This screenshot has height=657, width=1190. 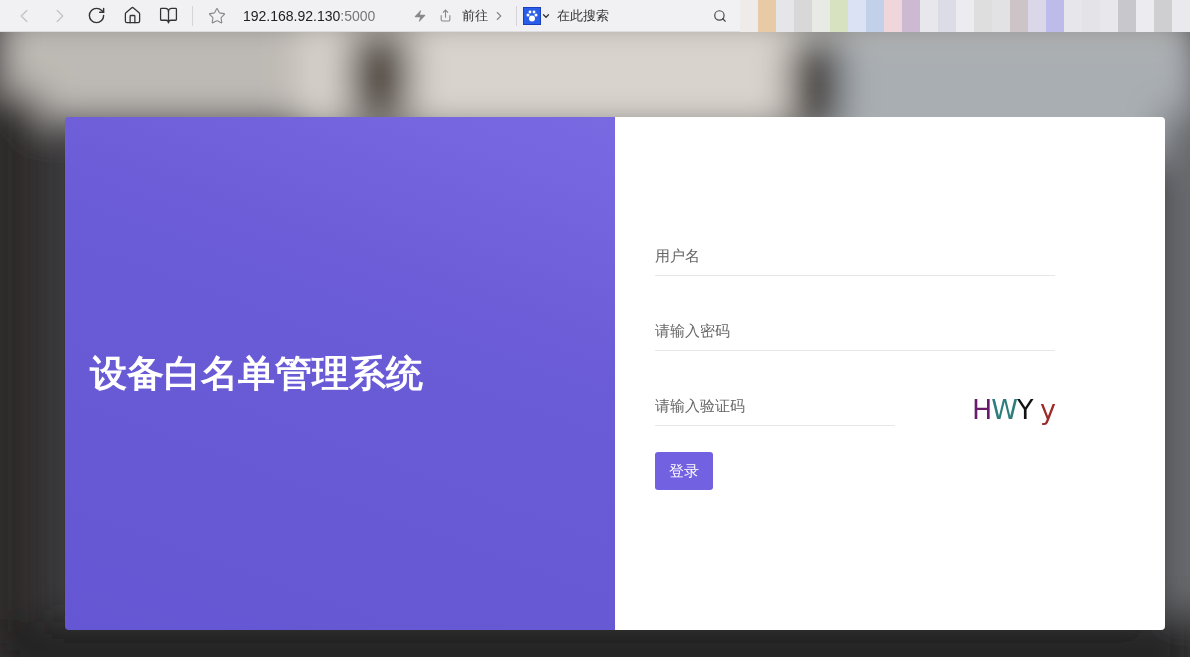 I want to click on share-icon, so click(x=445, y=15).